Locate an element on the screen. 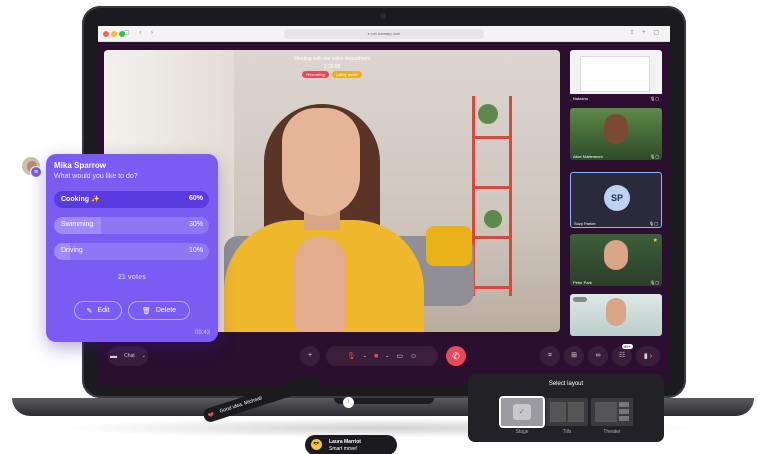 The image size is (758, 454). theater-side-preview is located at coordinates (624, 412).